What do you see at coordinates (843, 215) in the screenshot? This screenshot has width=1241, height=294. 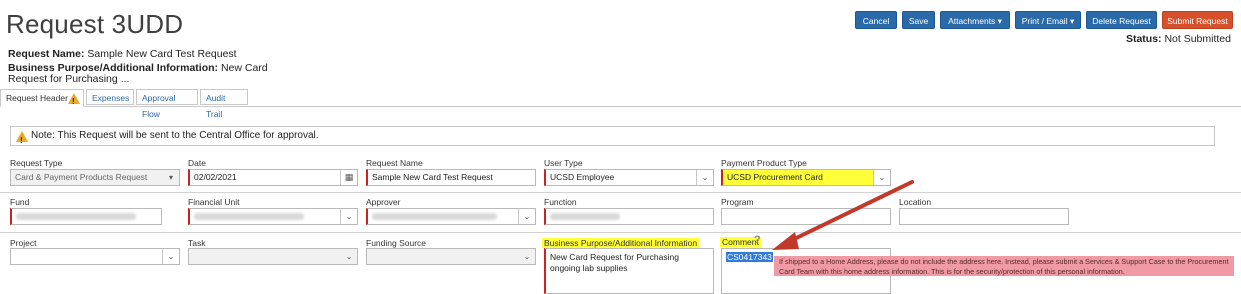 I see `annotation-arrow-icon` at bounding box center [843, 215].